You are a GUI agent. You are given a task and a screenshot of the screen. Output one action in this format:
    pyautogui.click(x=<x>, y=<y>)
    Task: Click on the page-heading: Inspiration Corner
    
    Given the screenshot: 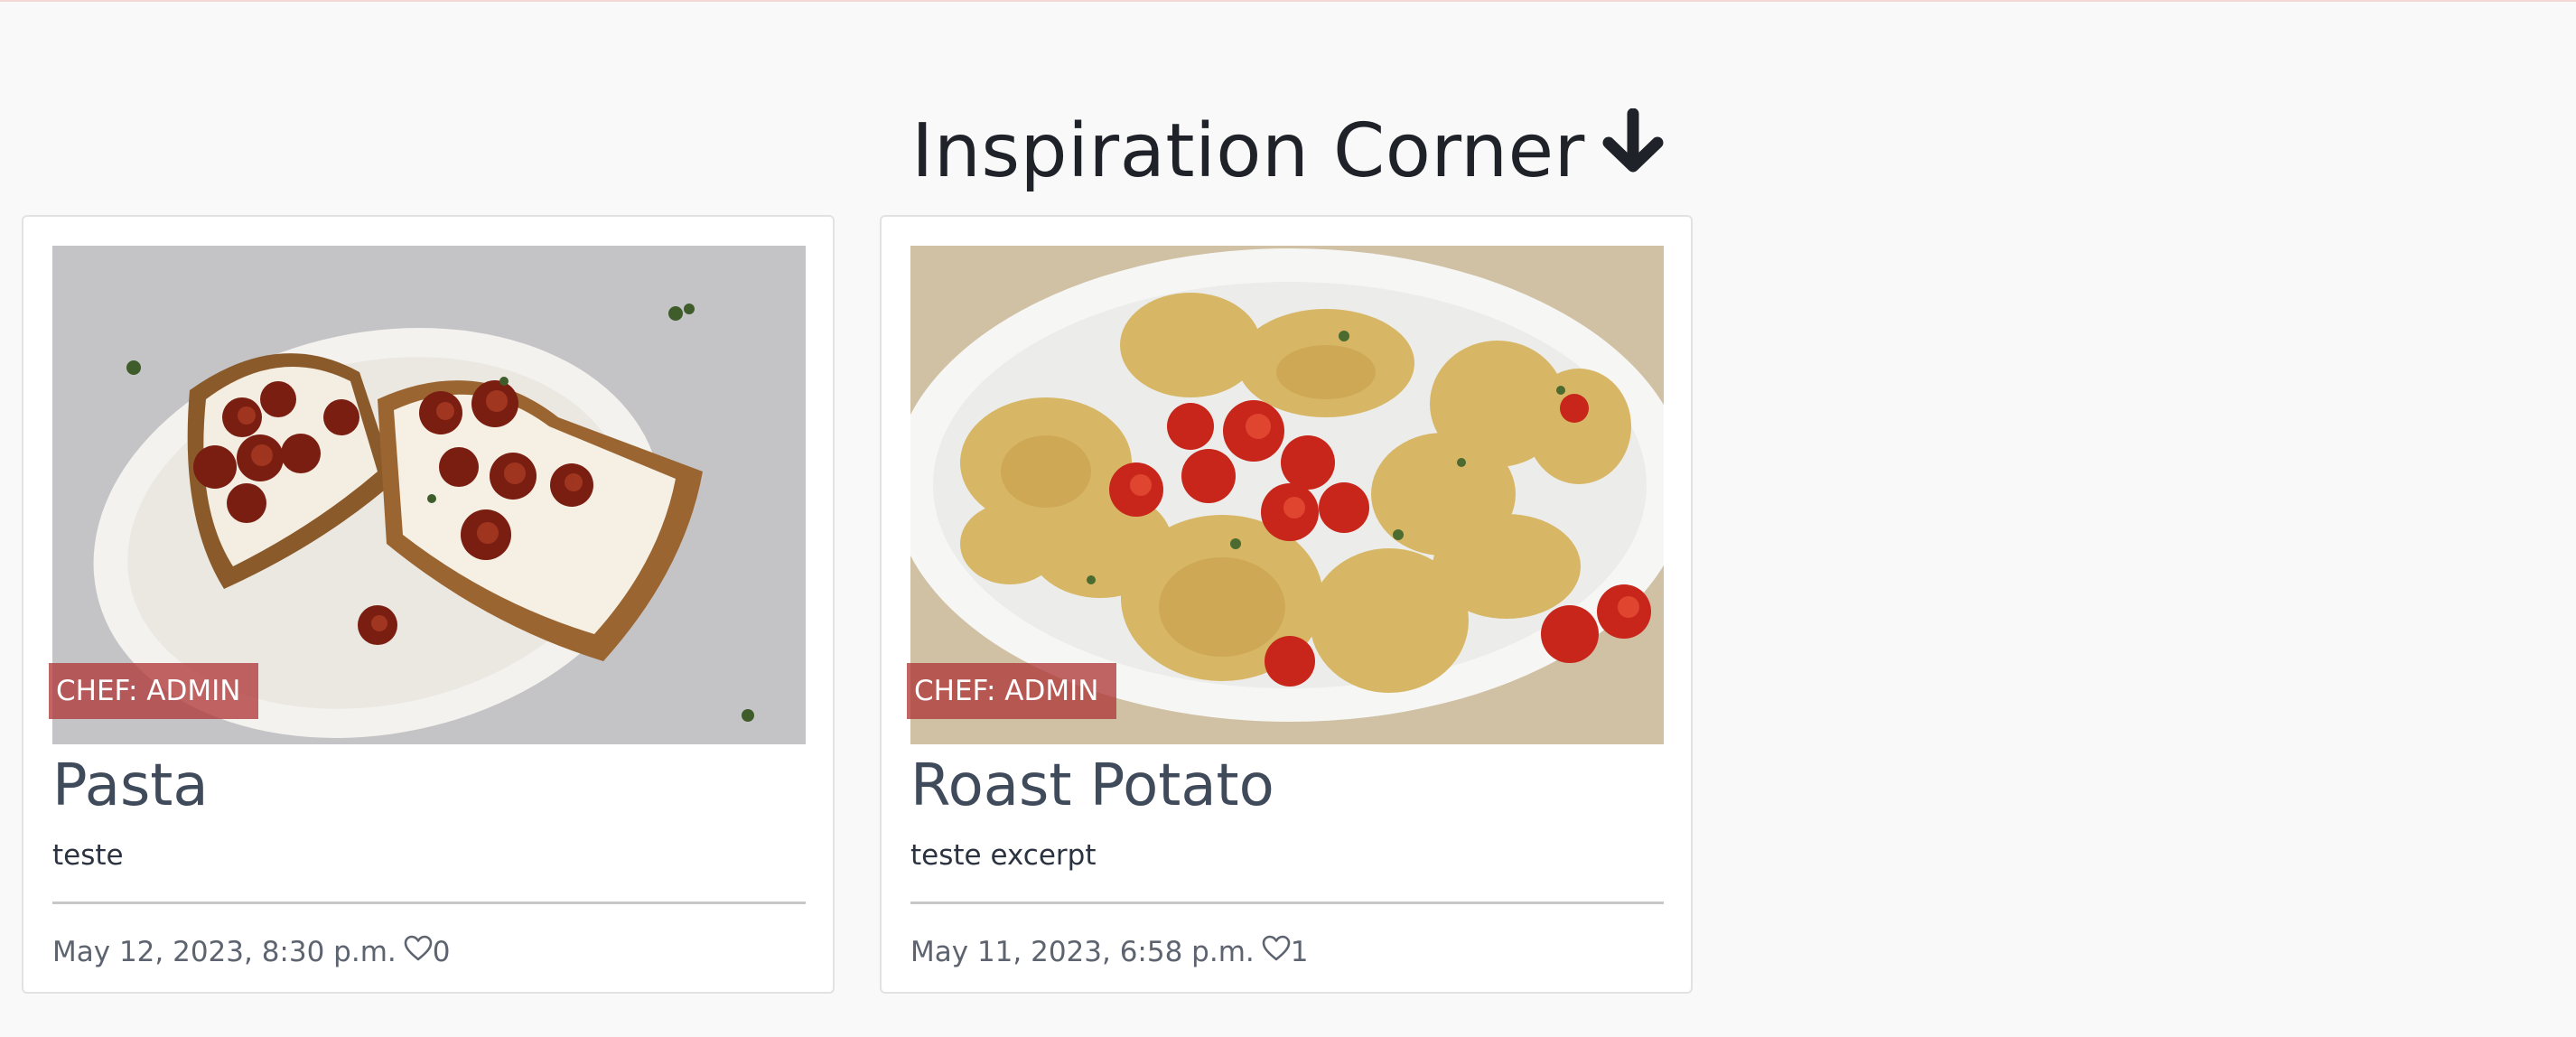 What is the action you would take?
    pyautogui.click(x=1288, y=151)
    